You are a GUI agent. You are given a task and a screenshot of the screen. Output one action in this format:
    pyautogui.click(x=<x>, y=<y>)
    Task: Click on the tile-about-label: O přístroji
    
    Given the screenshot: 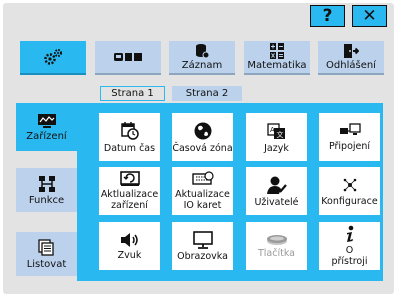 What is the action you would take?
    pyautogui.click(x=349, y=256)
    